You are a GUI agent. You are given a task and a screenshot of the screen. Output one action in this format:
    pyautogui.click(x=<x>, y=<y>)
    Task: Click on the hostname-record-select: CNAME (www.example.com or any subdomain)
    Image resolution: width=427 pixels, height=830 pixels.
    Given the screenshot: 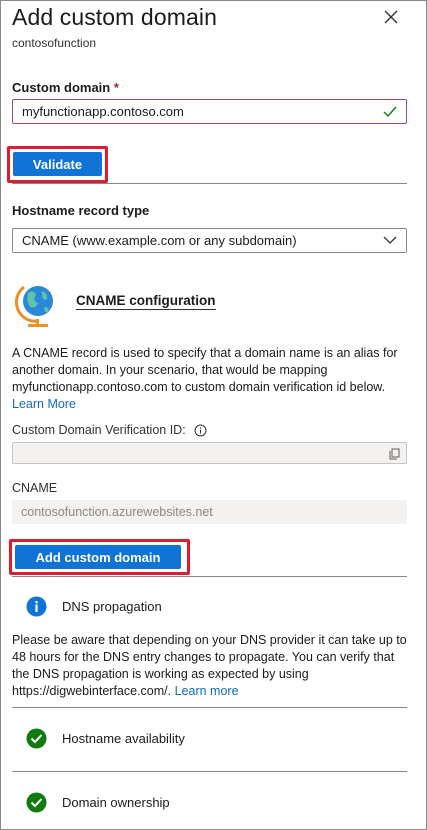 What is the action you would take?
    pyautogui.click(x=209, y=240)
    